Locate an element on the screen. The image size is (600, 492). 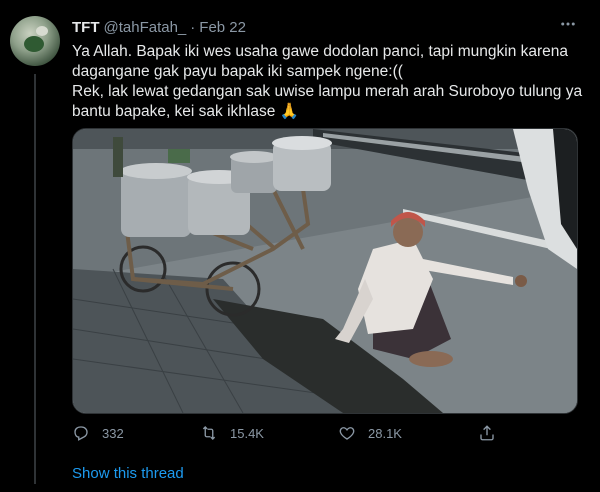
thread-dots is located at coordinates (35, 470).